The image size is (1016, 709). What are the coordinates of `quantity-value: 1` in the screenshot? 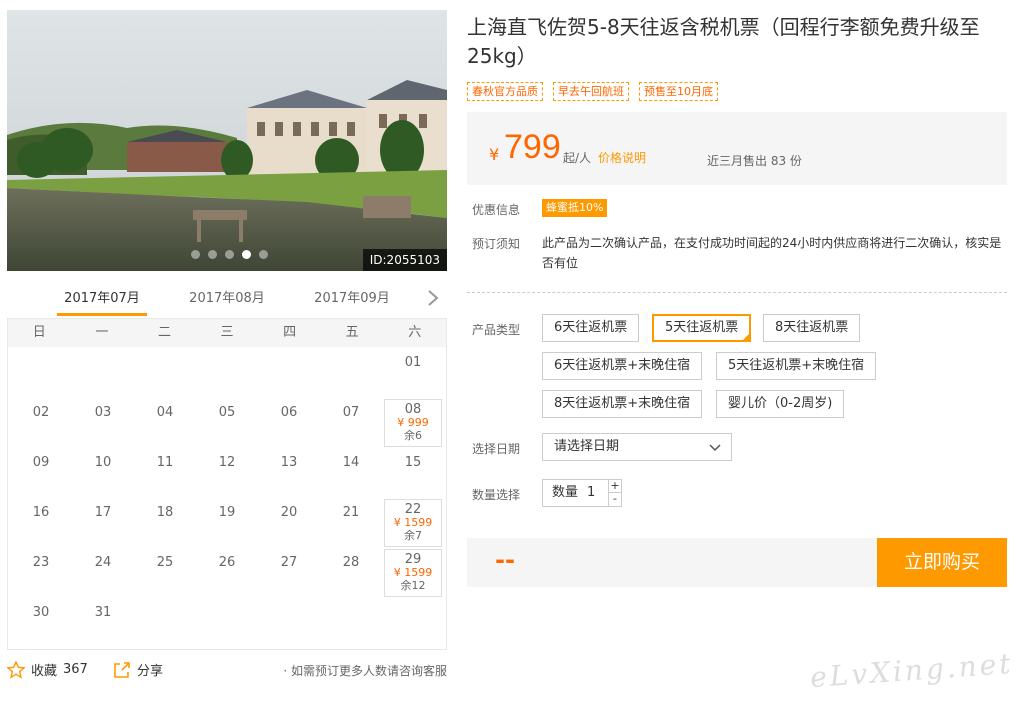 It's located at (591, 493).